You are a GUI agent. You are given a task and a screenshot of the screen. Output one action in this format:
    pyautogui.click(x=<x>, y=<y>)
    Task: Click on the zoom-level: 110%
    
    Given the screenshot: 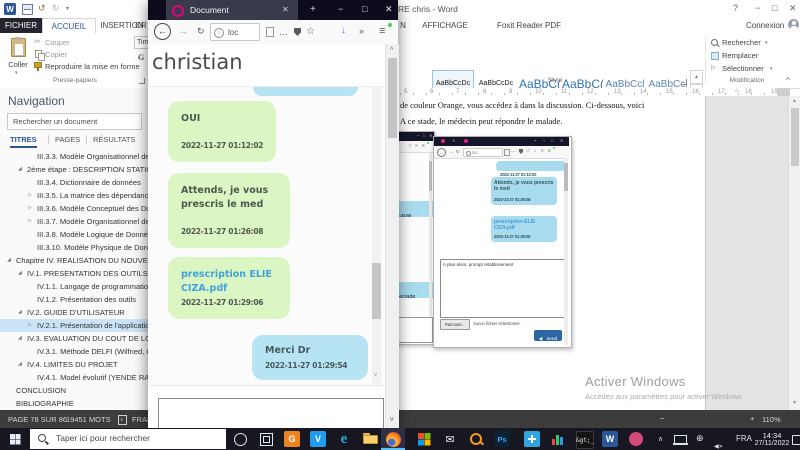 What is the action you would take?
    pyautogui.click(x=771, y=419)
    